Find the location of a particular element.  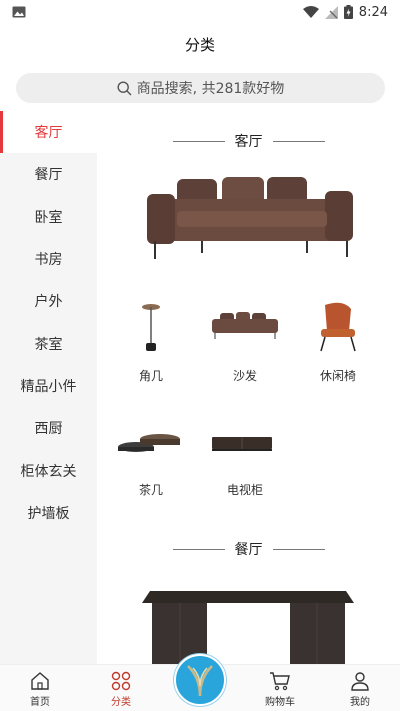

section-title-dining-room: 餐厅 is located at coordinates (248, 549).